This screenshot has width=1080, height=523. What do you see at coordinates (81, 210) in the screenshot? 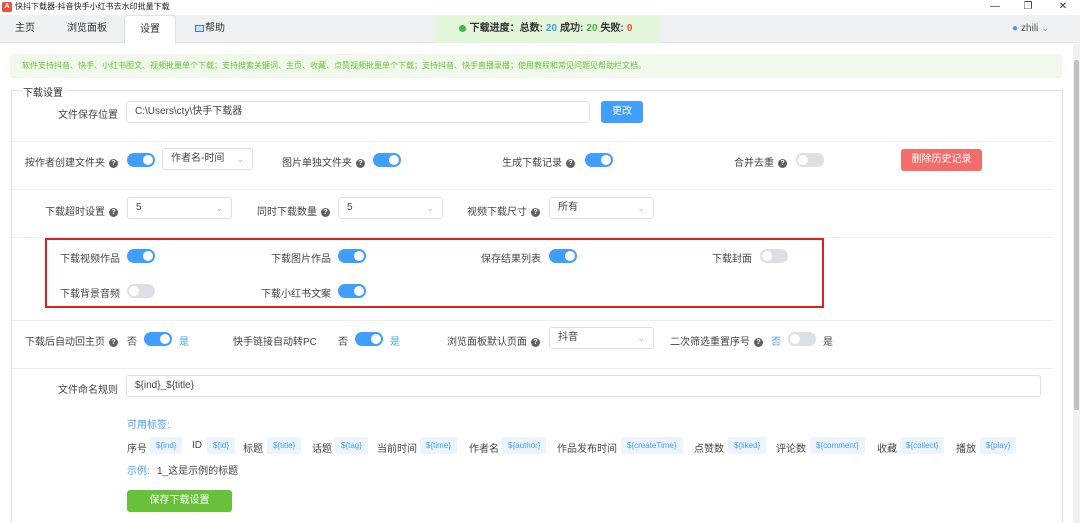
I see `timeout-label: 下载超时设置?` at bounding box center [81, 210].